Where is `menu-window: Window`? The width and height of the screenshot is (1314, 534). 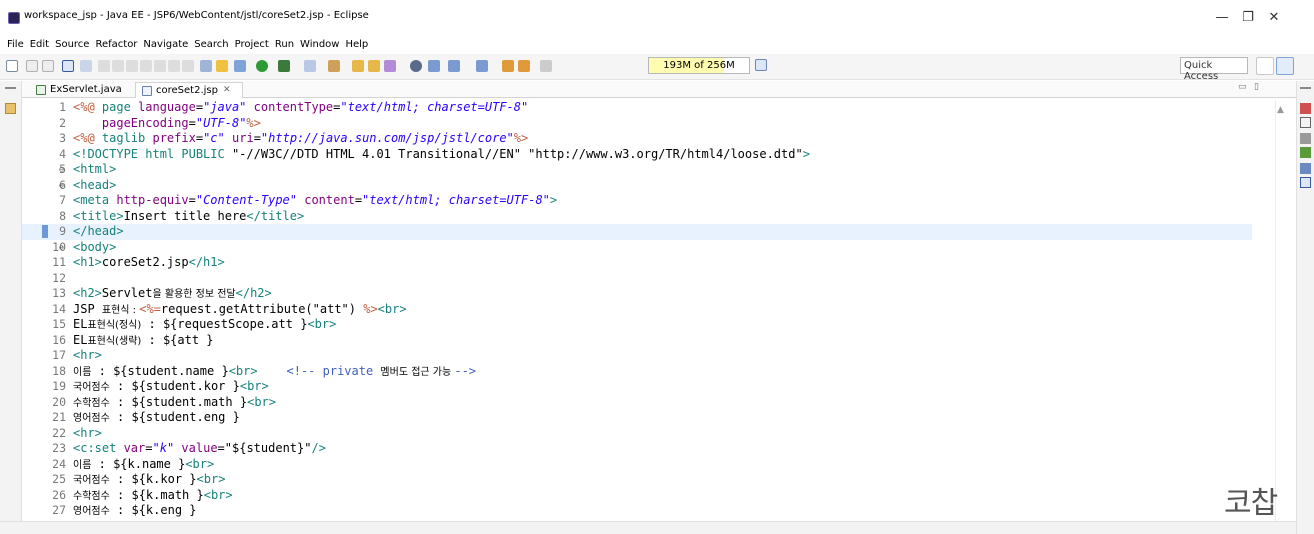
menu-window: Window is located at coordinates (319, 43).